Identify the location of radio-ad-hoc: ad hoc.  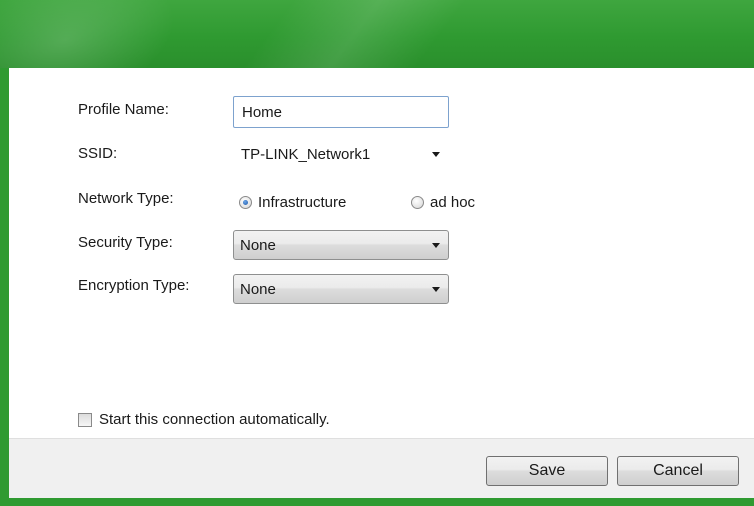
(443, 202).